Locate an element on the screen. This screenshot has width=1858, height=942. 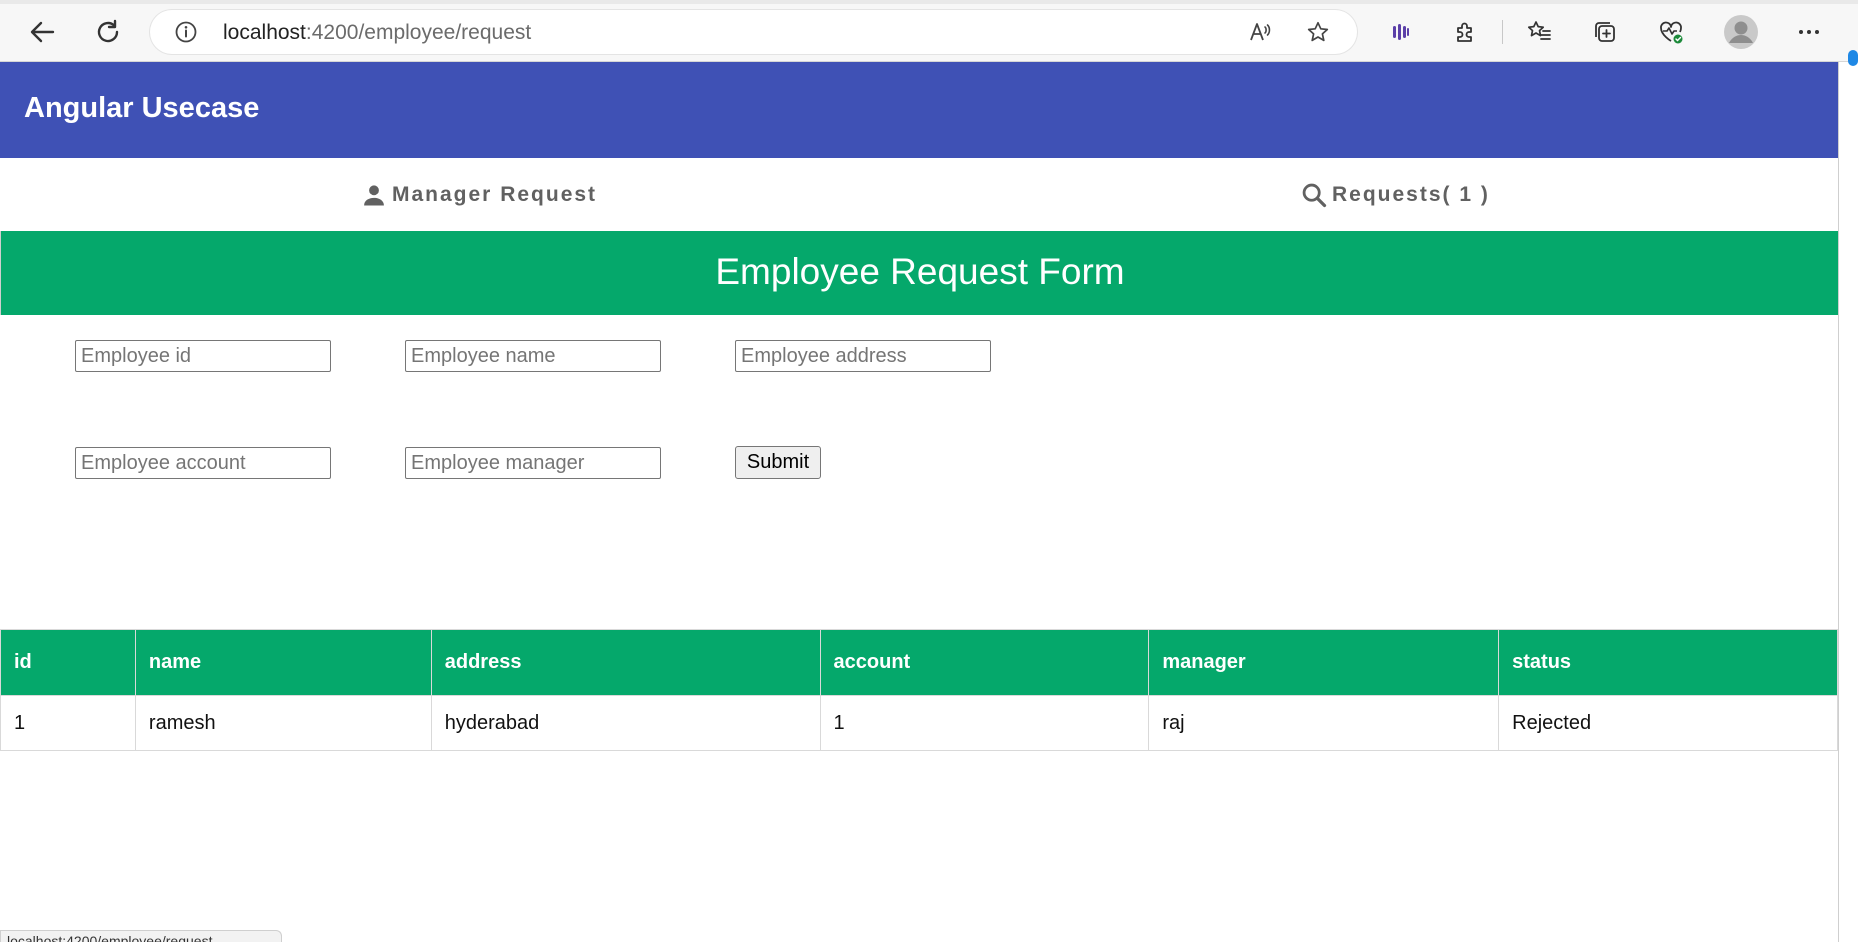
reload-button is located at coordinates (108, 32).